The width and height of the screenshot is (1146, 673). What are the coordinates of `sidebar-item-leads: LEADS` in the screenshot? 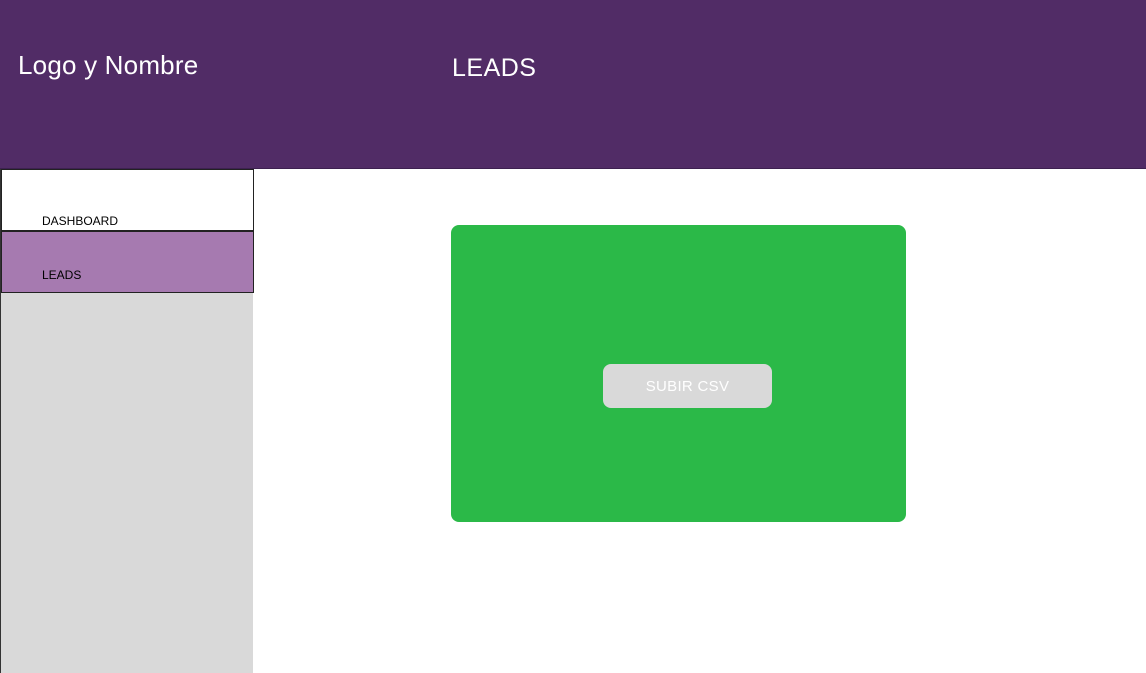 It's located at (127, 262).